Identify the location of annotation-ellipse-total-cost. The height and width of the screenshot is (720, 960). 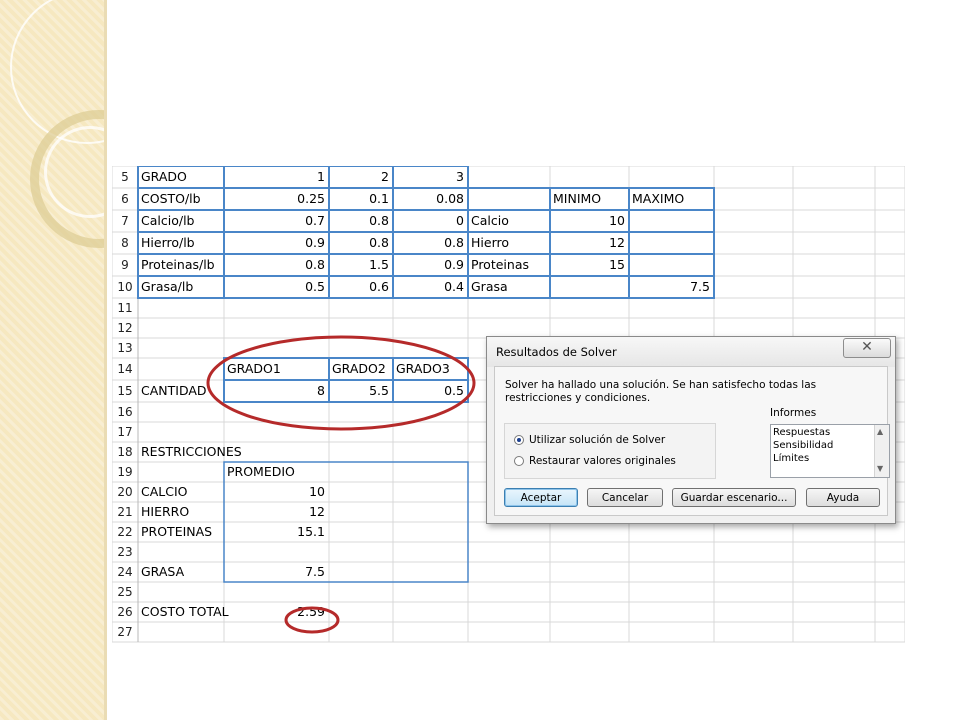
(312, 620).